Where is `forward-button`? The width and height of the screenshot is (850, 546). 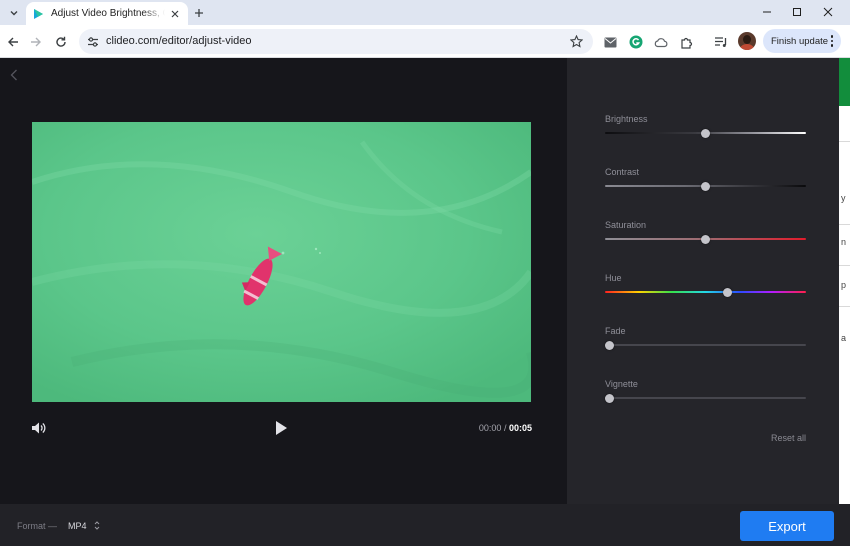 forward-button is located at coordinates (36, 42).